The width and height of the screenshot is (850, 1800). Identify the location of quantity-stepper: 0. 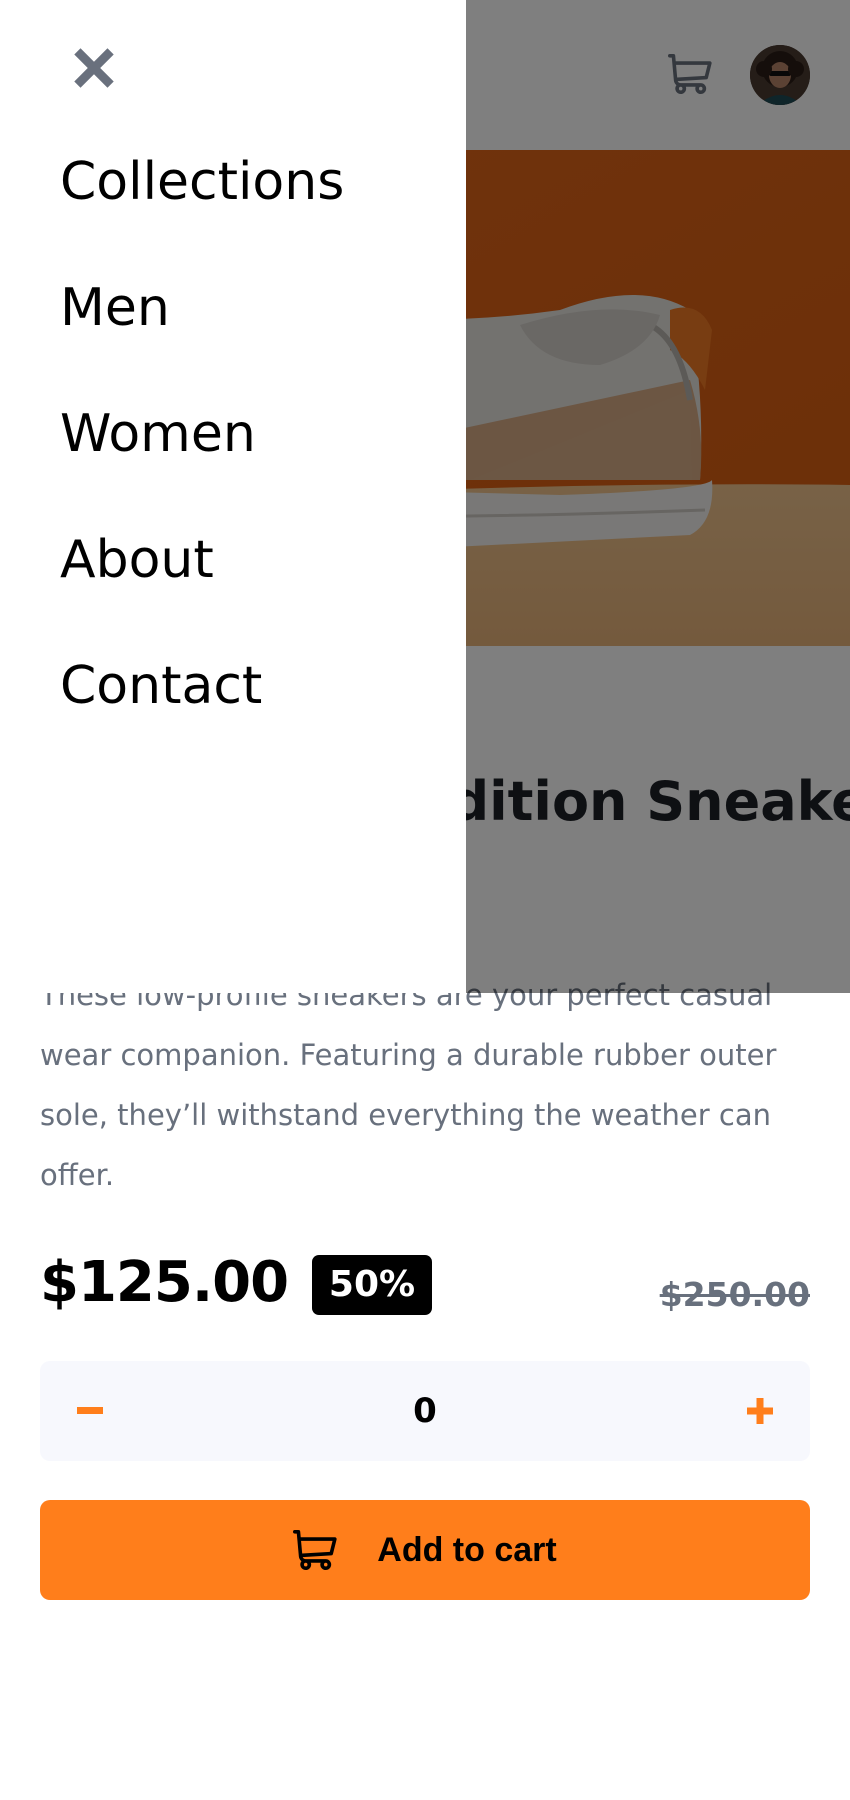
(425, 1411).